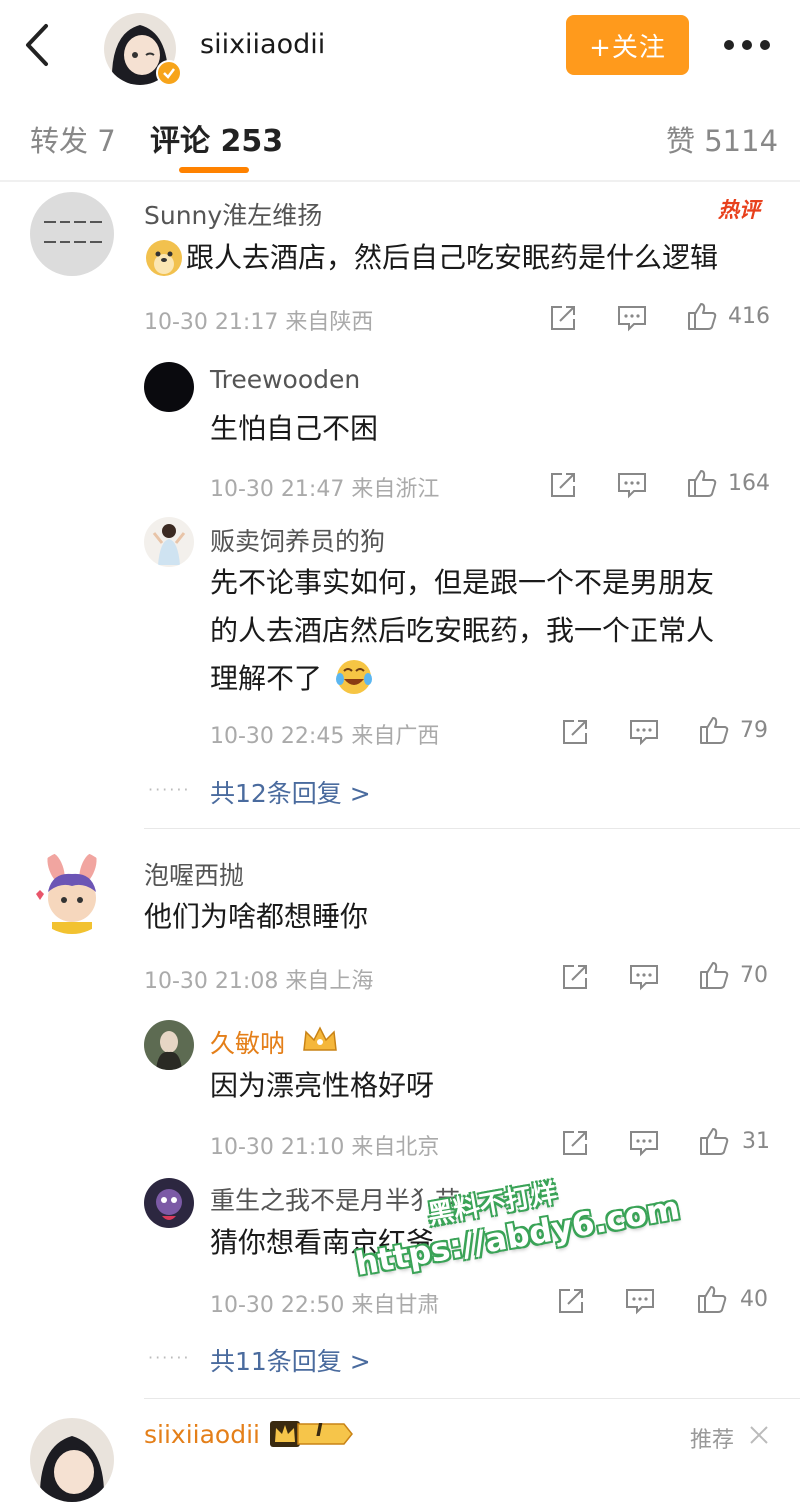 This screenshot has width=800, height=1502. Describe the element at coordinates (759, 1435) in the screenshot. I see `close-icon` at that location.